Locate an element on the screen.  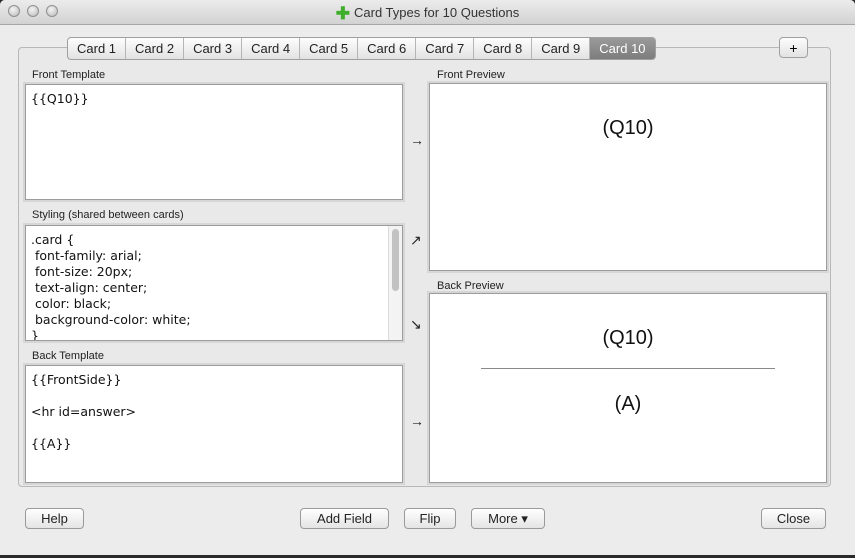
back-template-label: Back Template is located at coordinates (68, 356).